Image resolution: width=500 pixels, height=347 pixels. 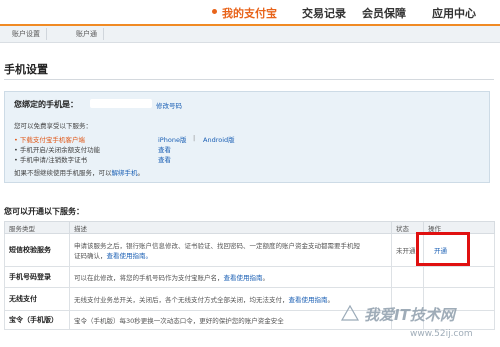 What do you see at coordinates (53, 126) in the screenshot?
I see `free-services-intro: 您可以免费享受以下服务：` at bounding box center [53, 126].